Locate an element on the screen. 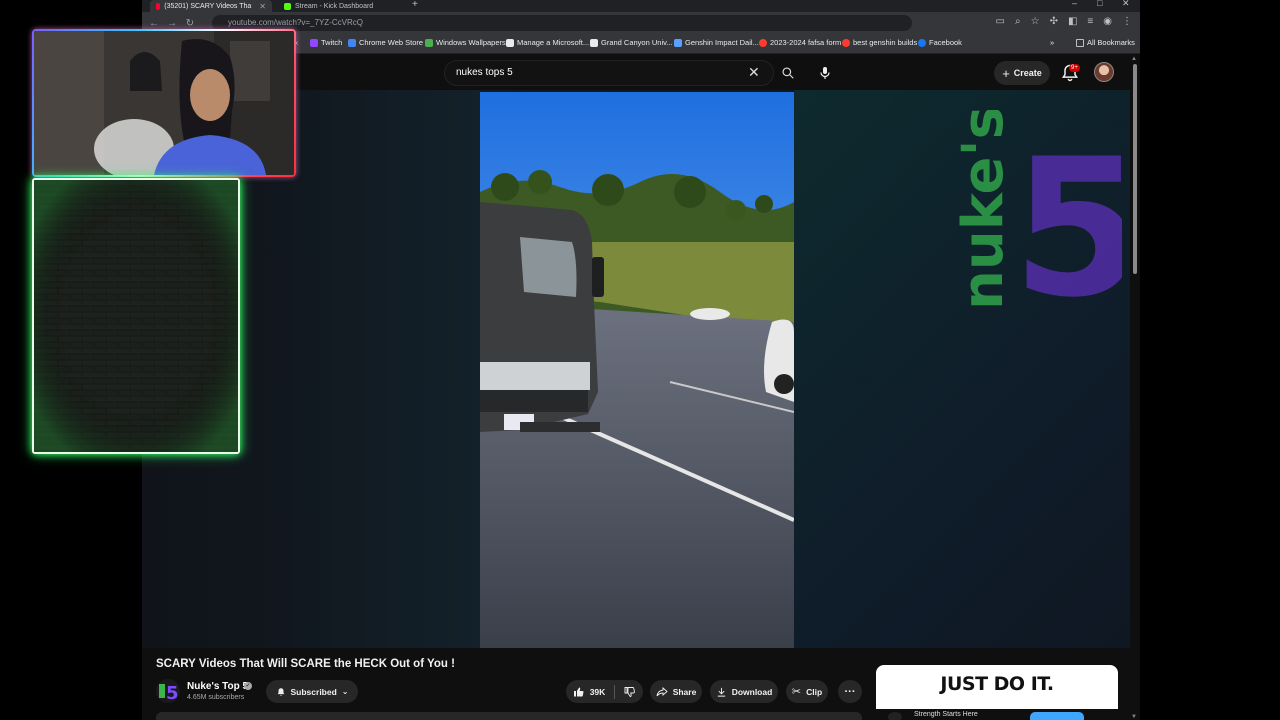  subscribed-button: Subscribed ⌄ is located at coordinates (312, 691).